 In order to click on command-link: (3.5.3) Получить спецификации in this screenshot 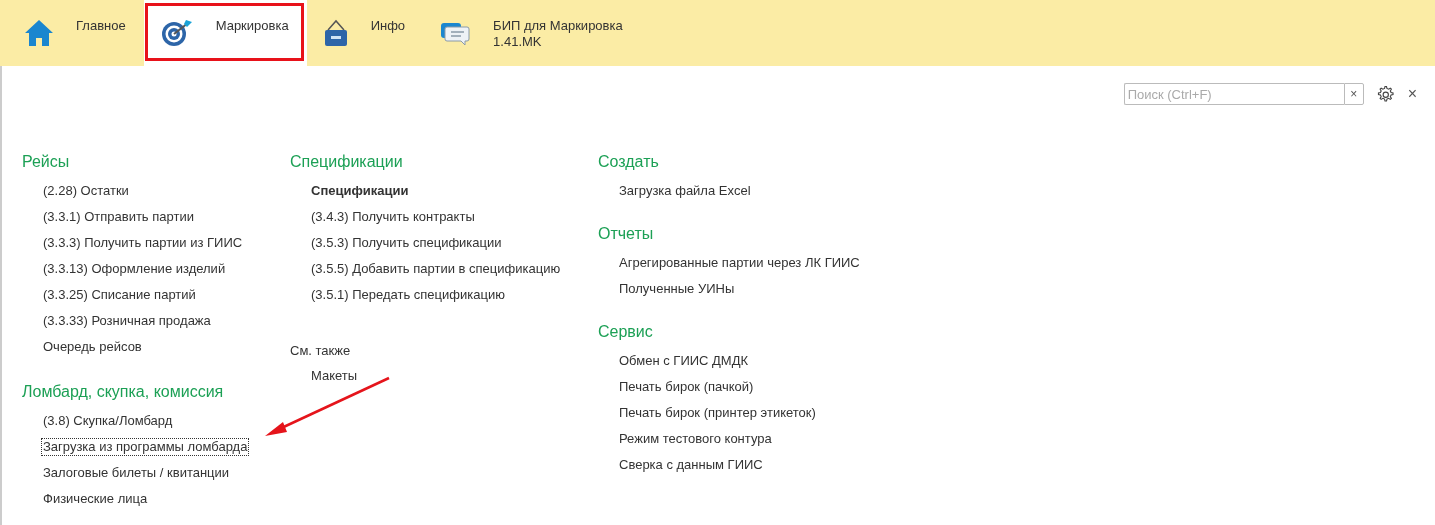, I will do `click(406, 243)`.